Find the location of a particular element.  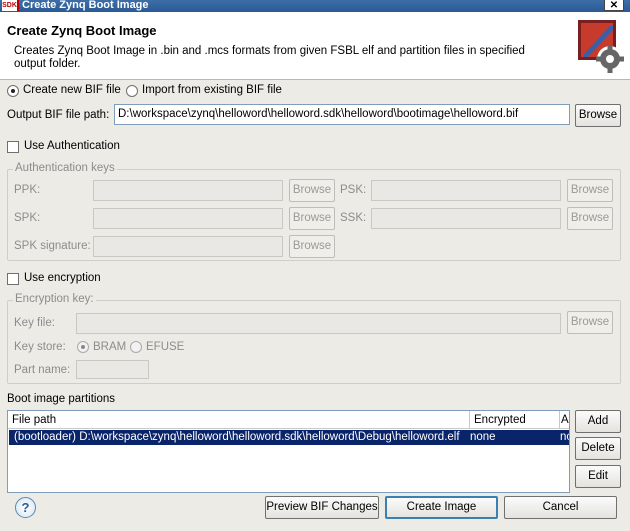

use-authentication-label: Use Authentication is located at coordinates (72, 146).